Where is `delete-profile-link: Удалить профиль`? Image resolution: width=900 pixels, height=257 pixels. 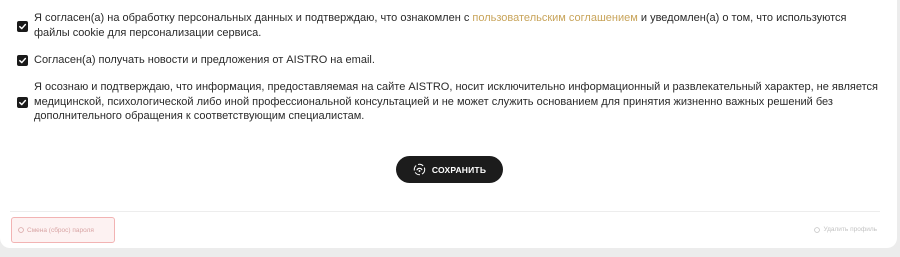 delete-profile-link: Удалить профиль is located at coordinates (845, 229).